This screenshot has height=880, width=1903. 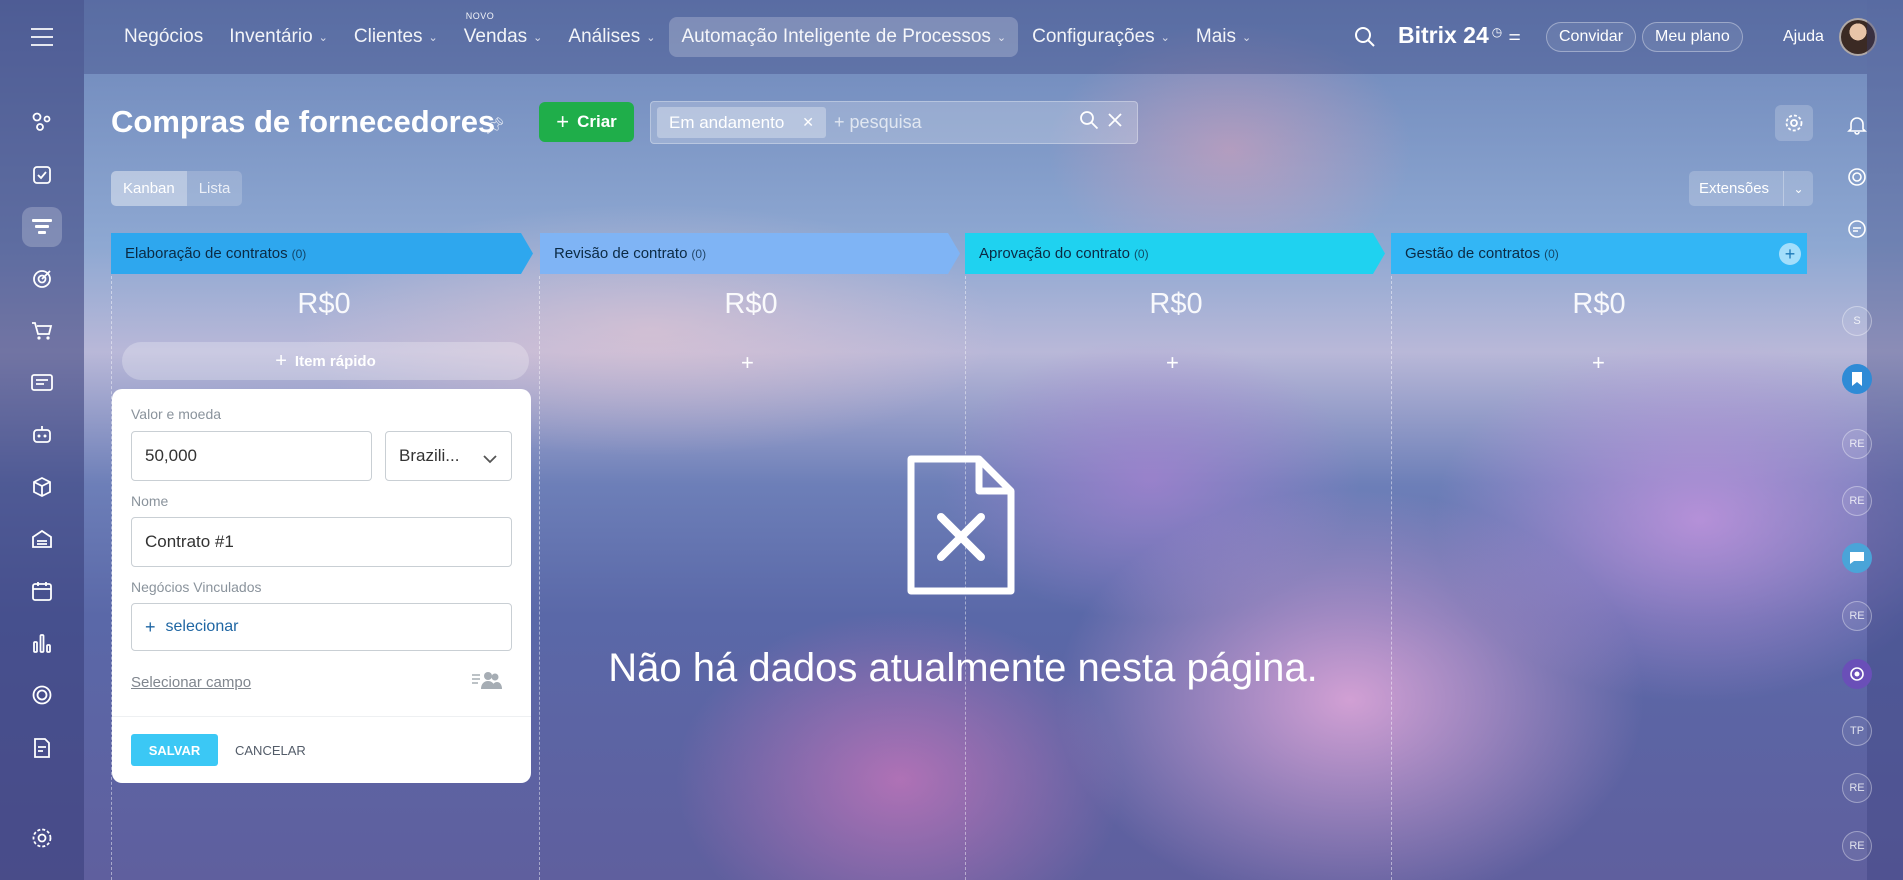 What do you see at coordinates (836, 36) in the screenshot?
I see `nav-item-label: Automação Inteligente de Processos` at bounding box center [836, 36].